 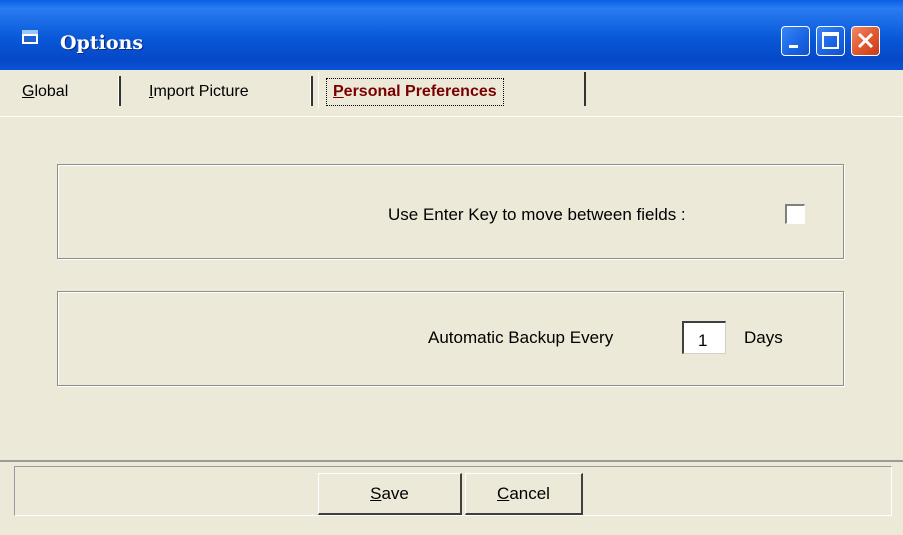 What do you see at coordinates (51, 91) in the screenshot?
I see `tab-global-label: lobal` at bounding box center [51, 91].